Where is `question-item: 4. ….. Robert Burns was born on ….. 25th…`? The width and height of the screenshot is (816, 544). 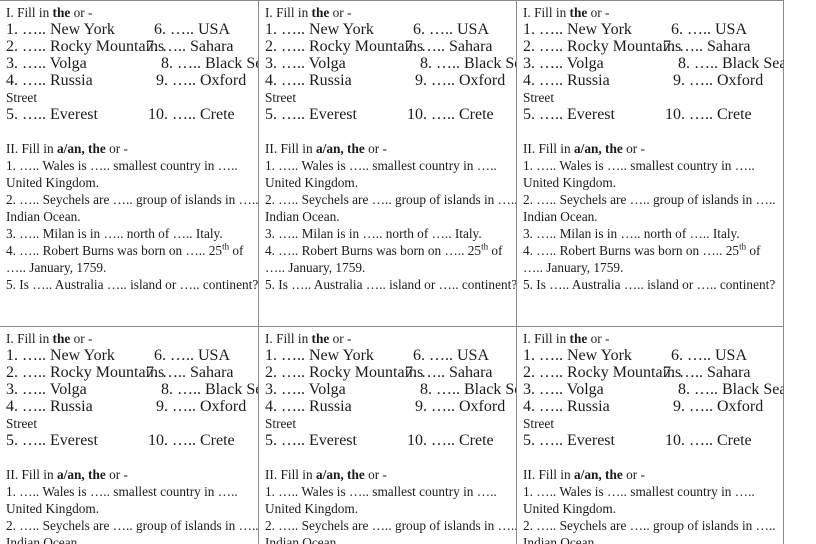
question-item: 4. ….. Robert Burns was born on ….. 25th… is located at coordinates (387, 250).